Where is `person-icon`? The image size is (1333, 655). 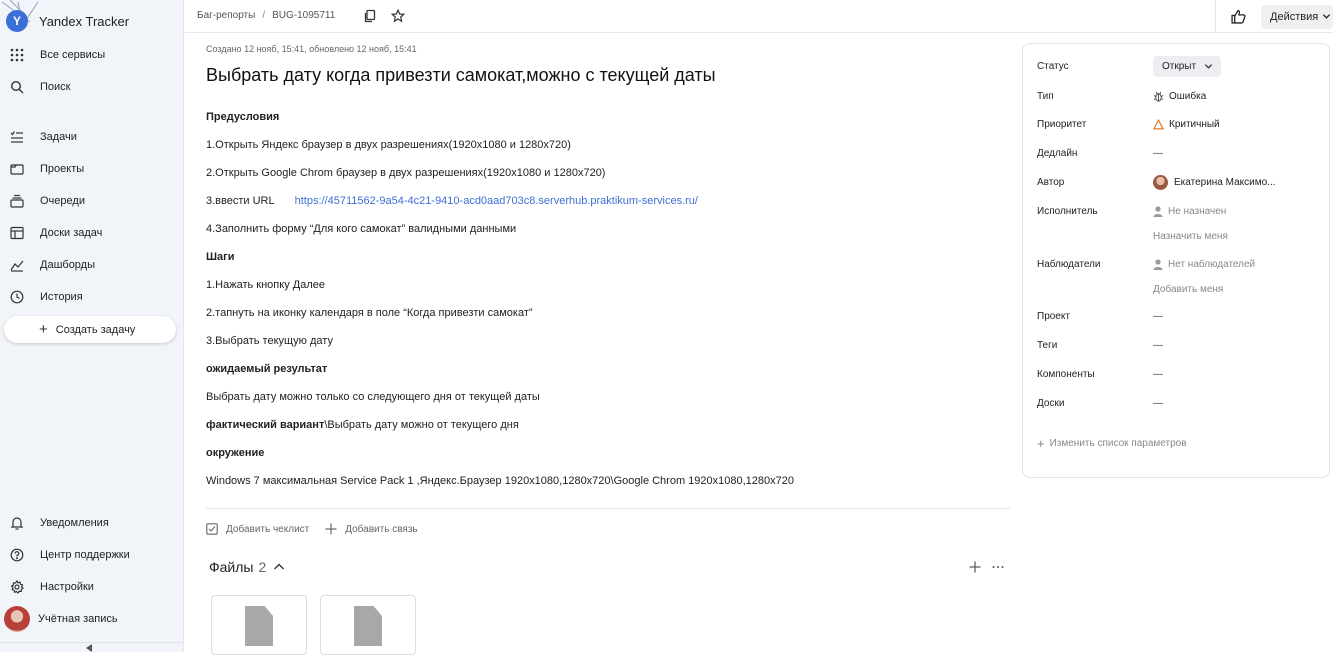 person-icon is located at coordinates (1158, 211).